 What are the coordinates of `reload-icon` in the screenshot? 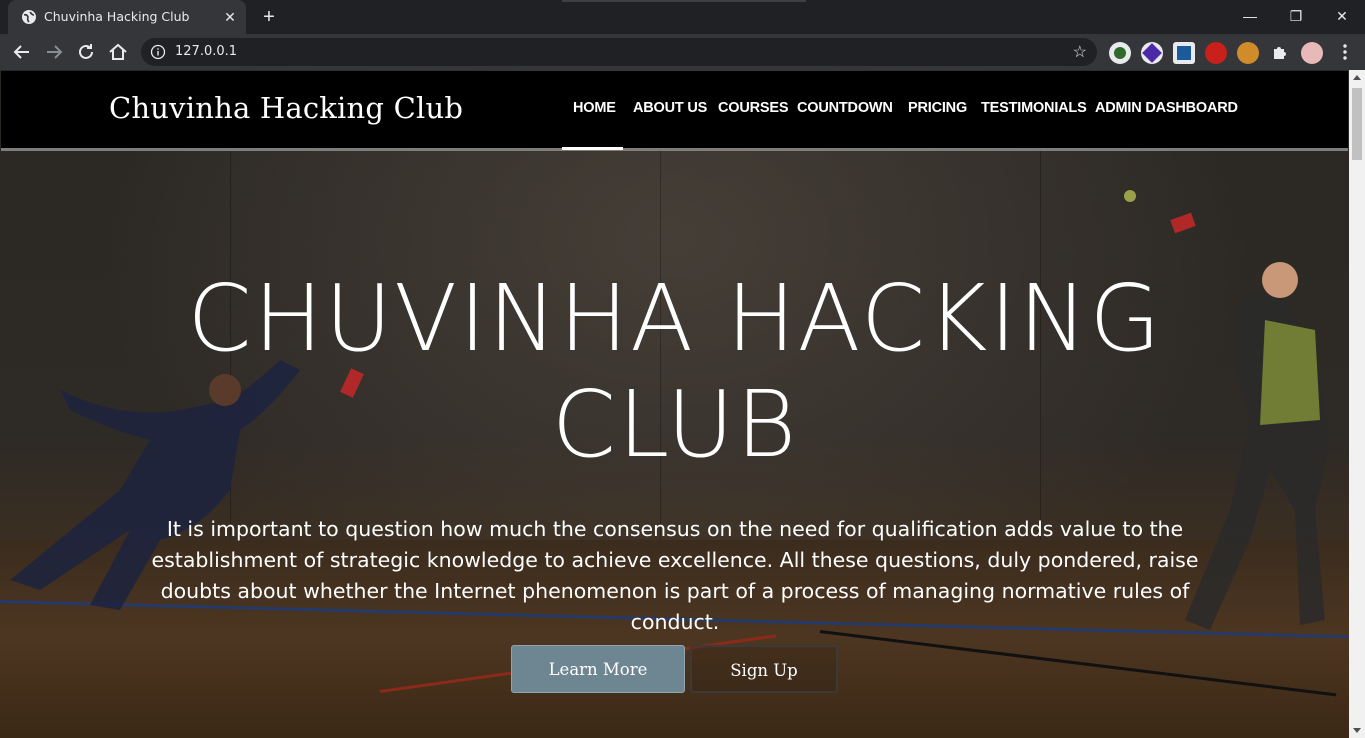 It's located at (86, 52).